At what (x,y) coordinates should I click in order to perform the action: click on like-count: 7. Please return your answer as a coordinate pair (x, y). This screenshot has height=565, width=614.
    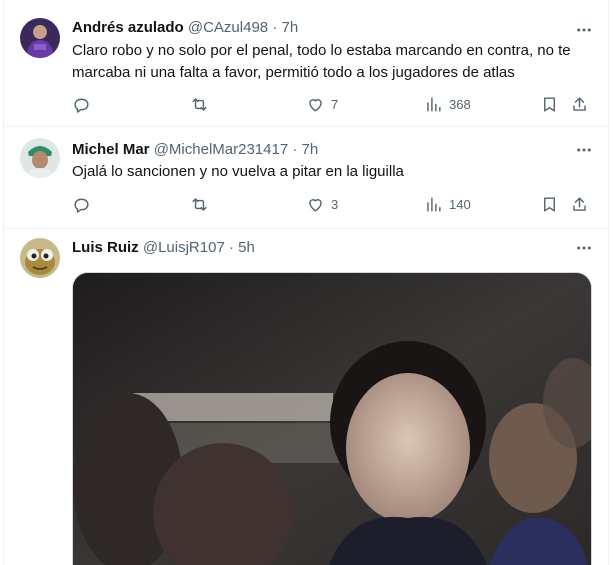
    Looking at the image, I should click on (335, 104).